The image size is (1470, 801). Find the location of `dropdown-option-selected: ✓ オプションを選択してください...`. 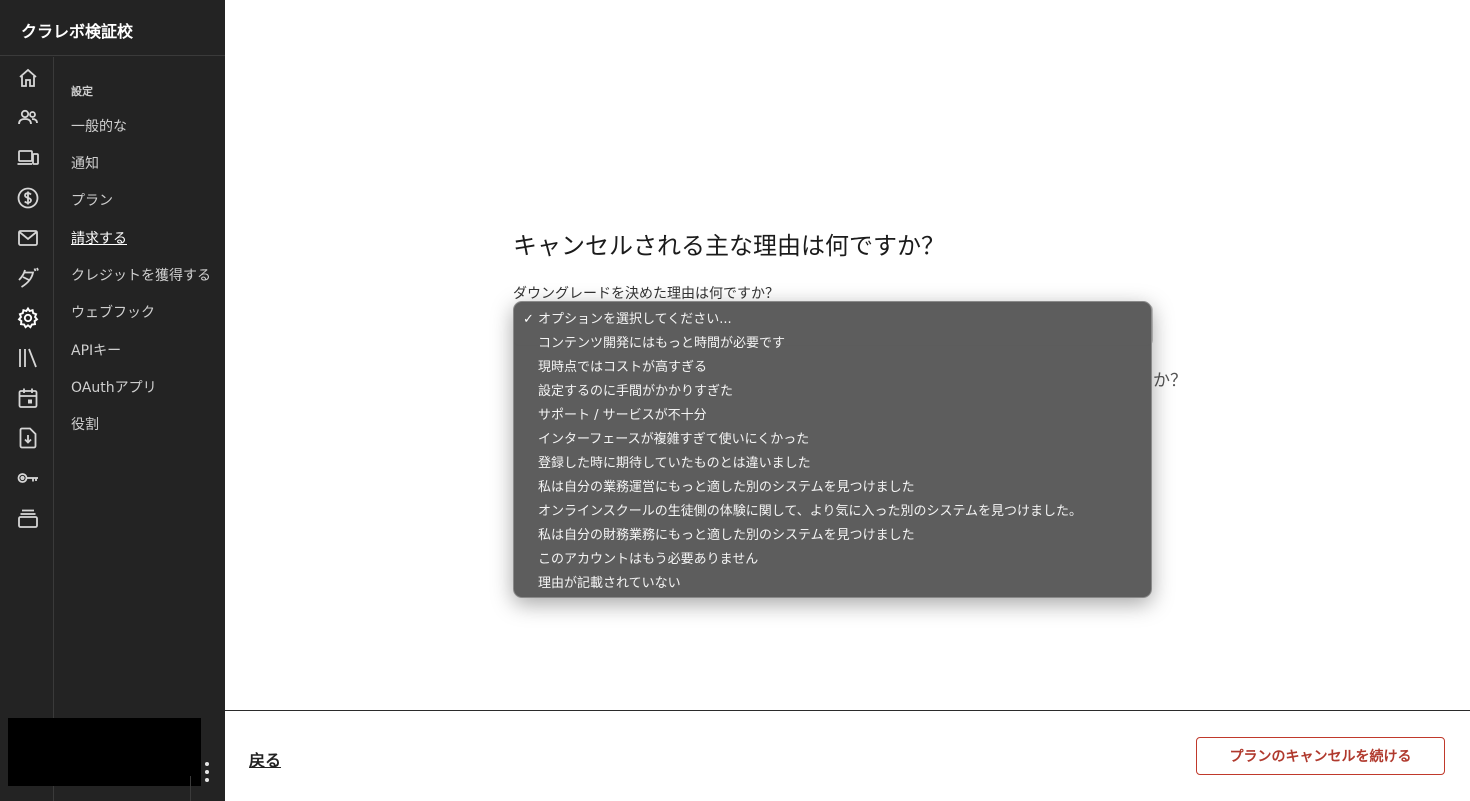

dropdown-option-selected: ✓ オプションを選択してください... is located at coordinates (832, 321).